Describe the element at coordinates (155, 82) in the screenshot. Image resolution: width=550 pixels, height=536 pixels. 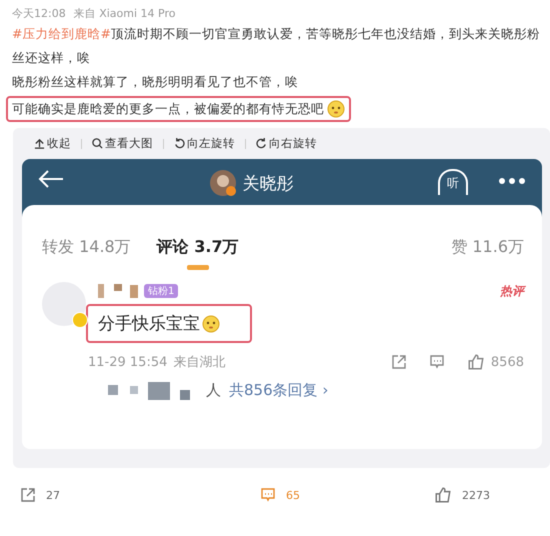
I see `post-paragraph: 晓彤粉丝这样就算了，晓彤明明看见了也不管，唉` at that location.